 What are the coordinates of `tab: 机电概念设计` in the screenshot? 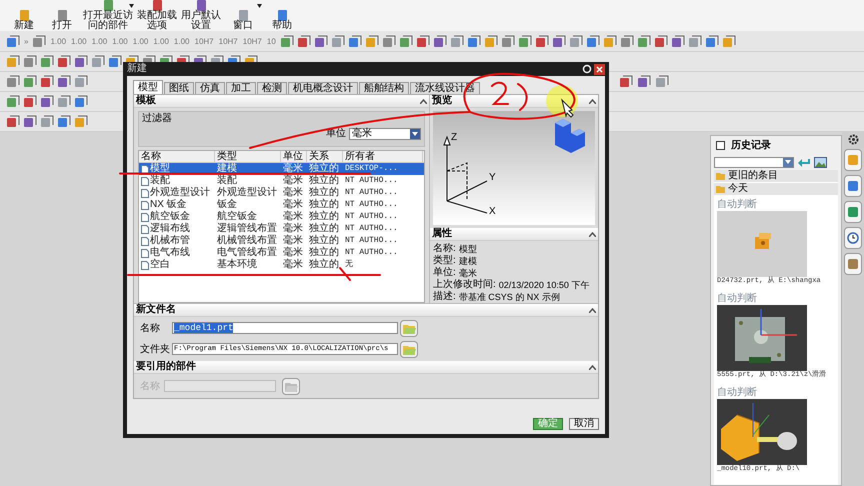 It's located at (323, 88).